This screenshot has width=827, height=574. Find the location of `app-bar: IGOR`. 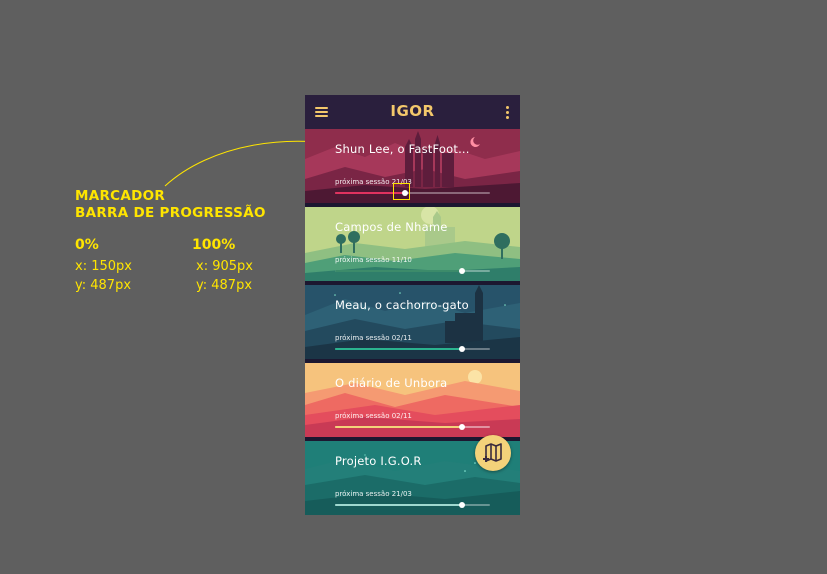

app-bar: IGOR is located at coordinates (412, 112).